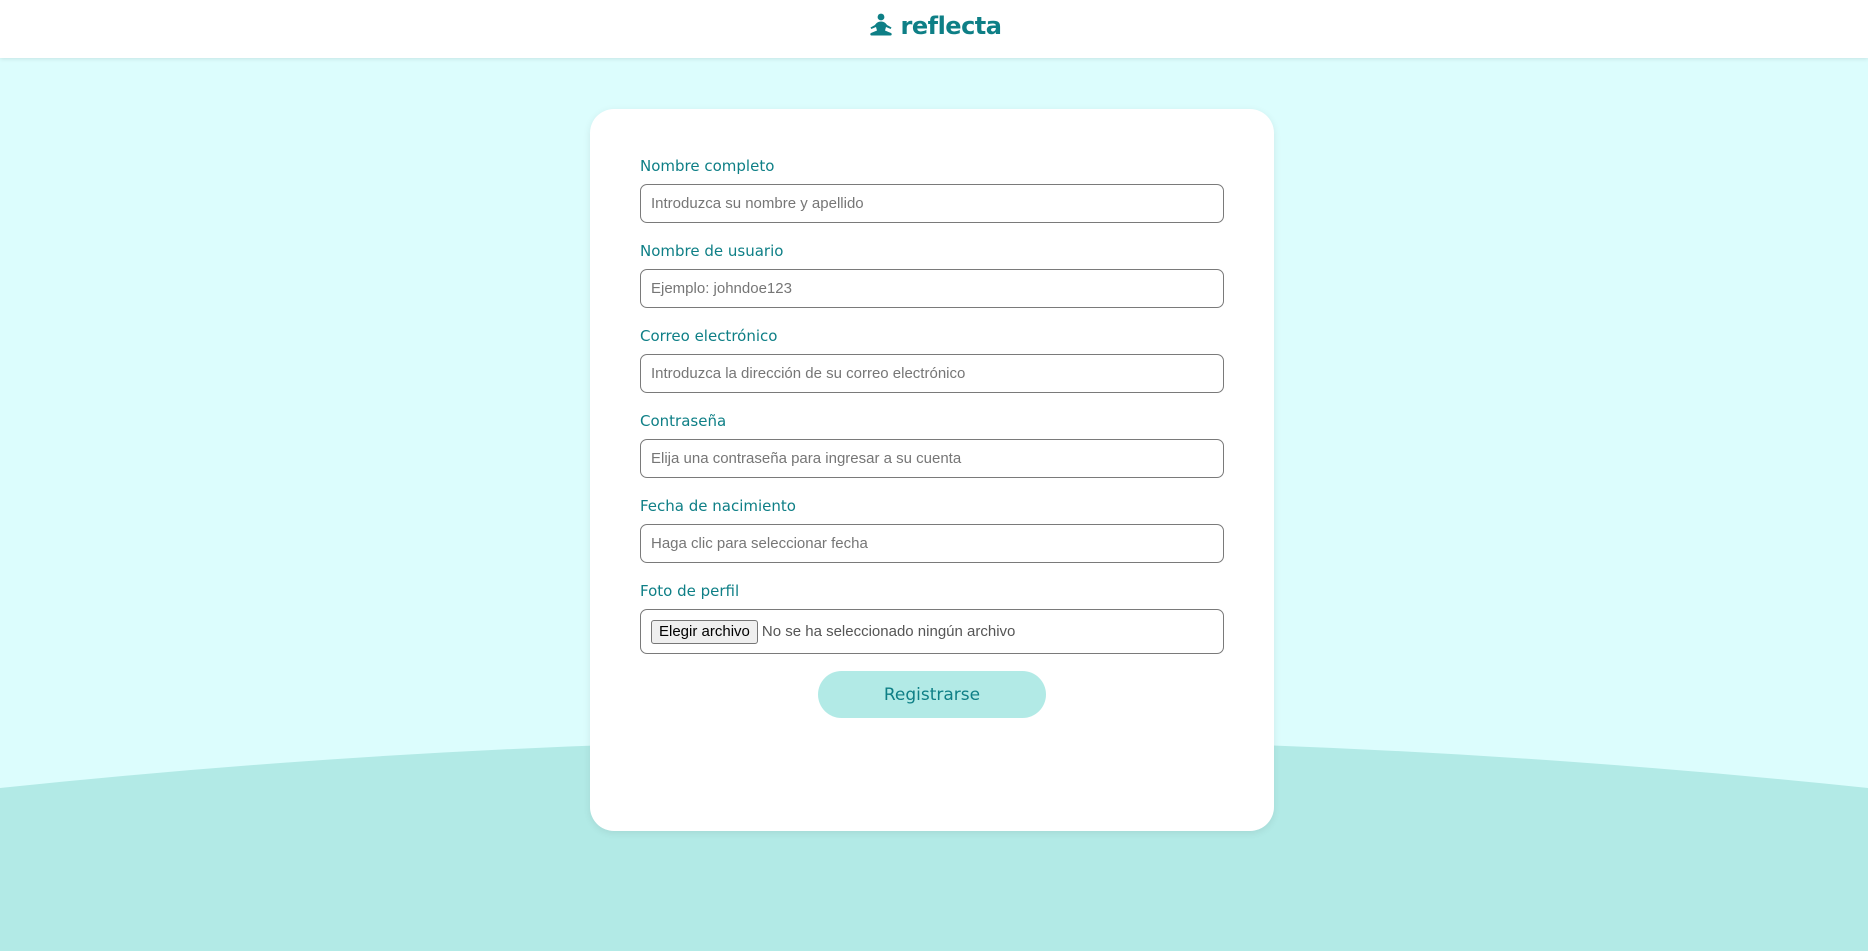  What do you see at coordinates (880, 24) in the screenshot?
I see `meditation-person-icon` at bounding box center [880, 24].